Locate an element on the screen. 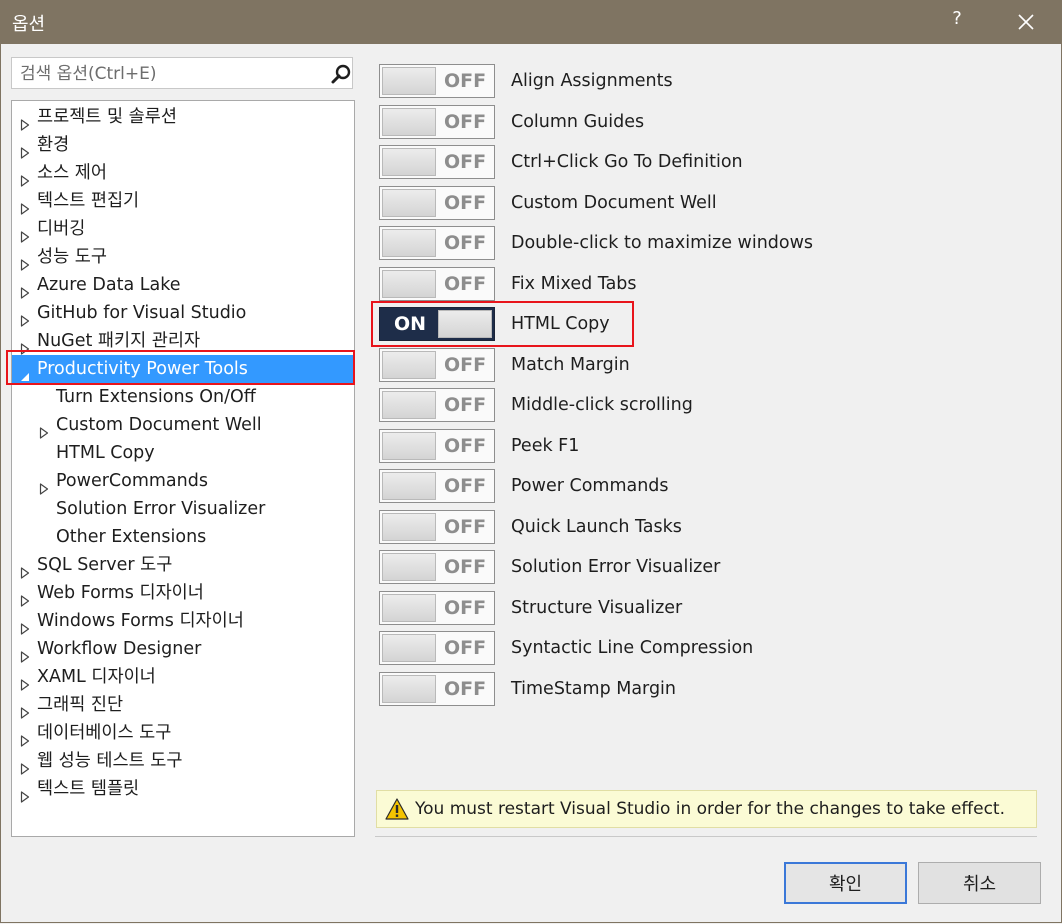  tree-node-label: Azure Data Lake is located at coordinates (109, 285).